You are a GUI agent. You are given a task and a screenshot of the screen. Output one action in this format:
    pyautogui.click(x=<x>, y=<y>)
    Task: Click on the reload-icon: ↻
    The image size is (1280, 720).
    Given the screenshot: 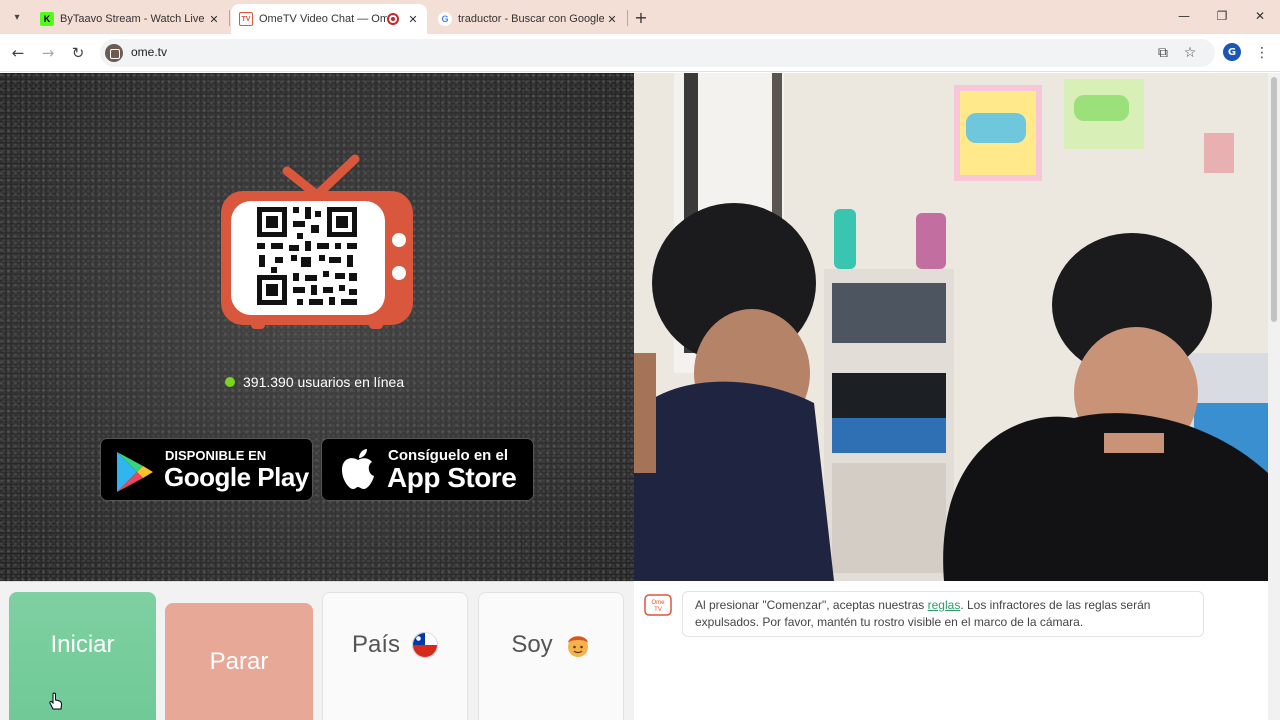 What is the action you would take?
    pyautogui.click(x=78, y=53)
    